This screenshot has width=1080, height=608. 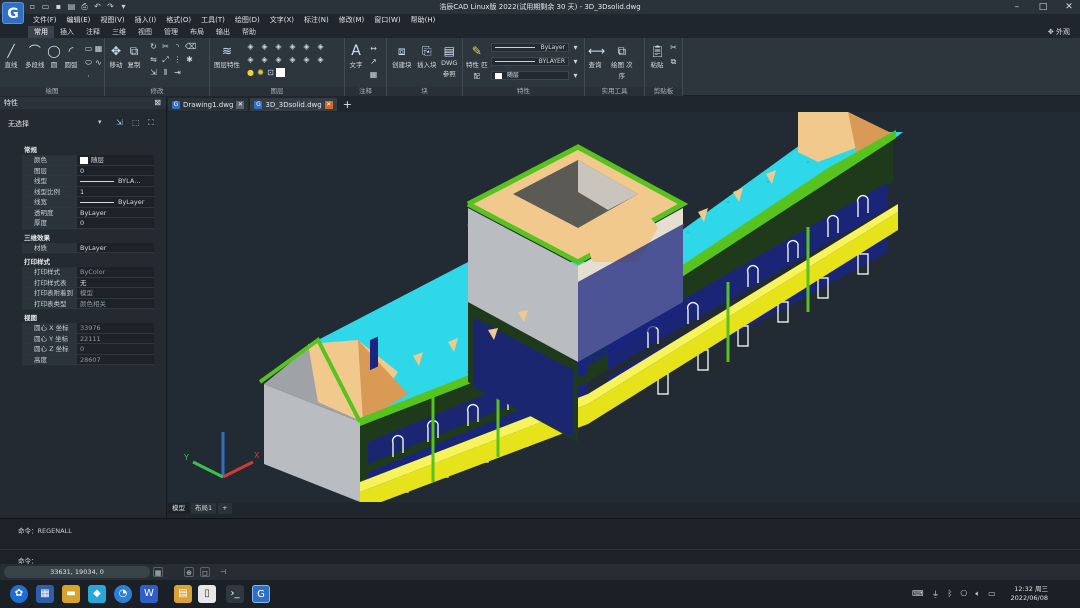 What do you see at coordinates (119, 32) in the screenshot?
I see `tab-3d: 三维` at bounding box center [119, 32].